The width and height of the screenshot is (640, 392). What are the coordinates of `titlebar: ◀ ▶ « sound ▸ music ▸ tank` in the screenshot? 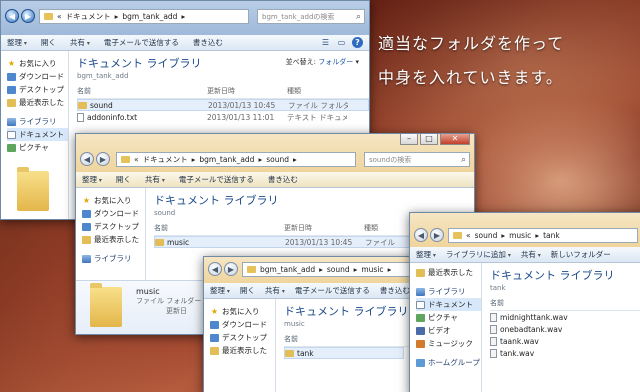 It's located at (525, 230).